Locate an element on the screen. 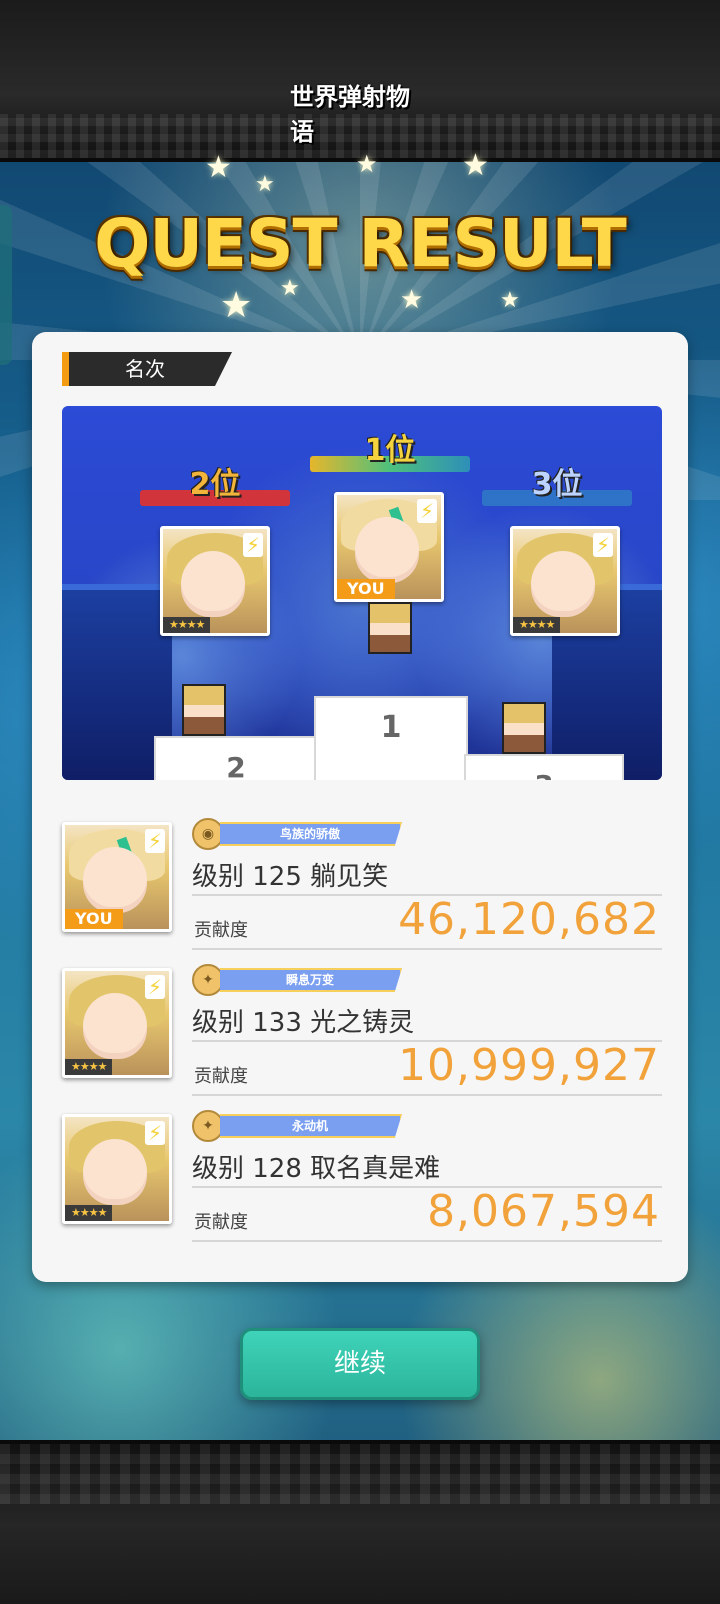 This screenshot has height=1604, width=720. bottom-bar is located at coordinates (360, 1522).